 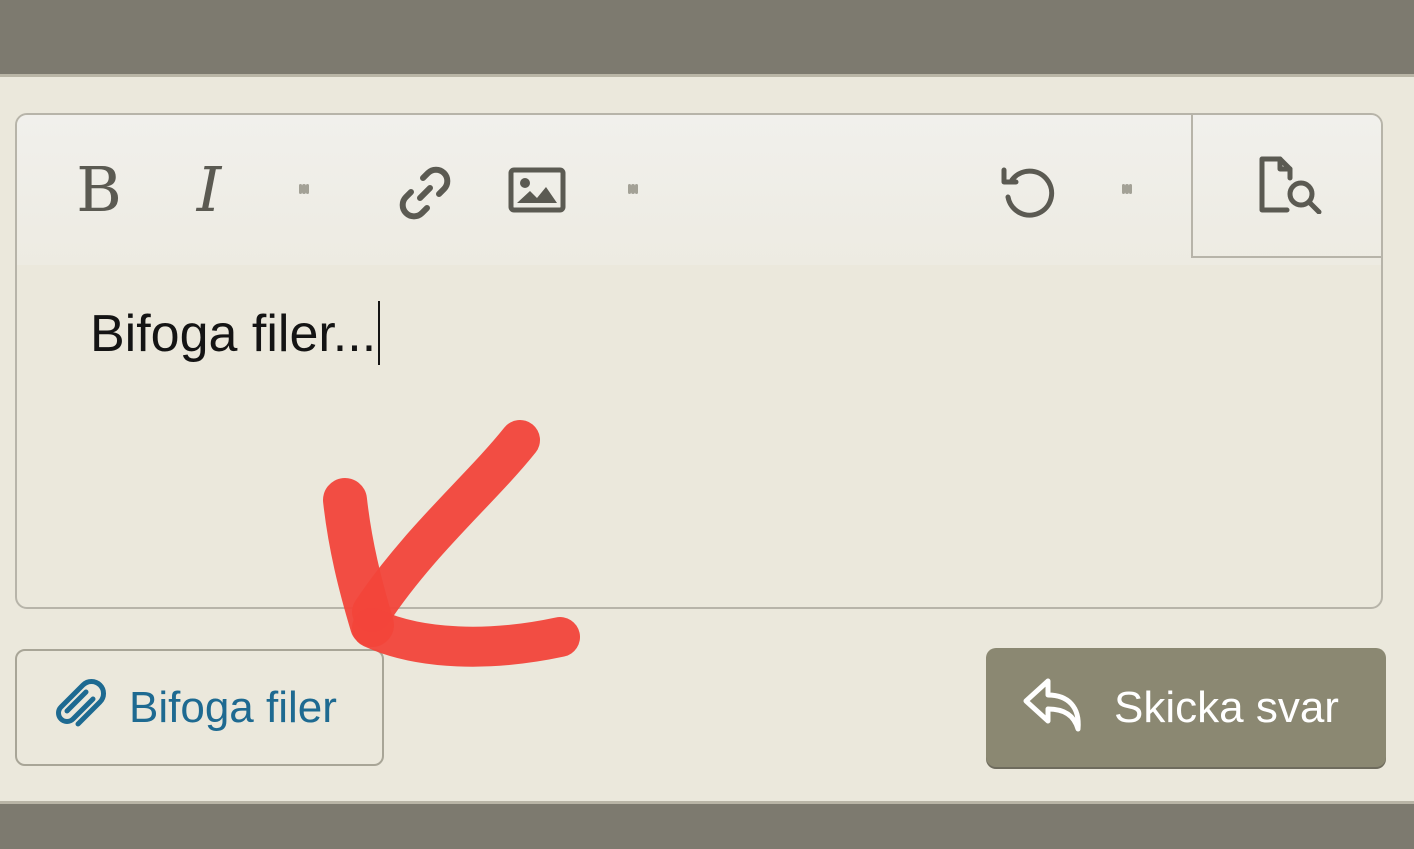 I want to click on reply-icon, so click(x=1053, y=707).